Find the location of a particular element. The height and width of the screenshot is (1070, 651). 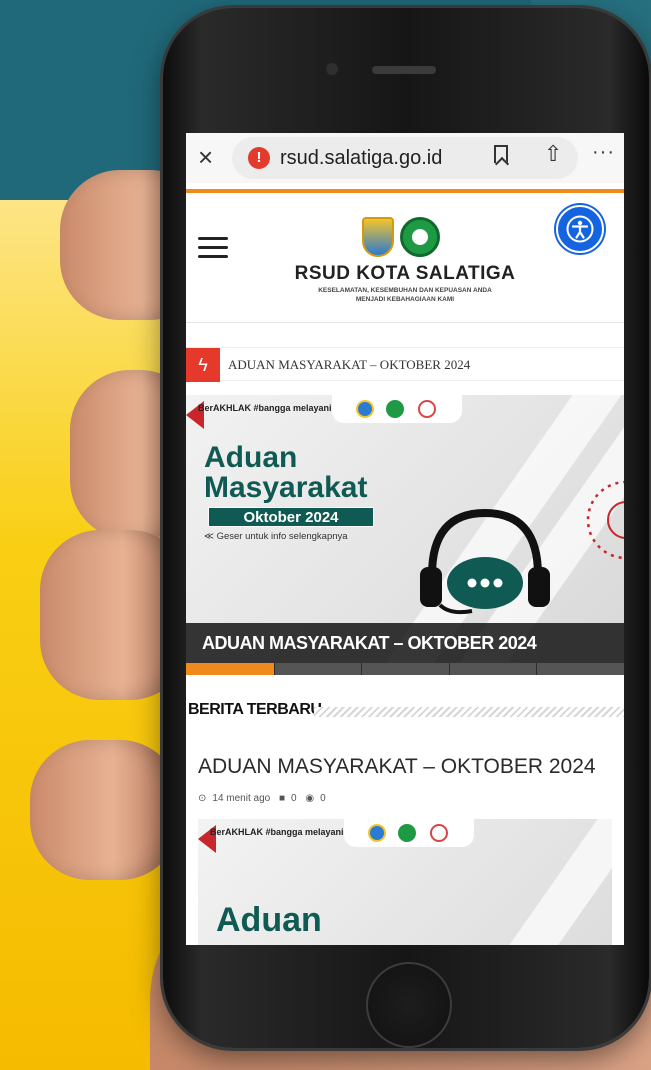

slider-progress is located at coordinates (405, 669).